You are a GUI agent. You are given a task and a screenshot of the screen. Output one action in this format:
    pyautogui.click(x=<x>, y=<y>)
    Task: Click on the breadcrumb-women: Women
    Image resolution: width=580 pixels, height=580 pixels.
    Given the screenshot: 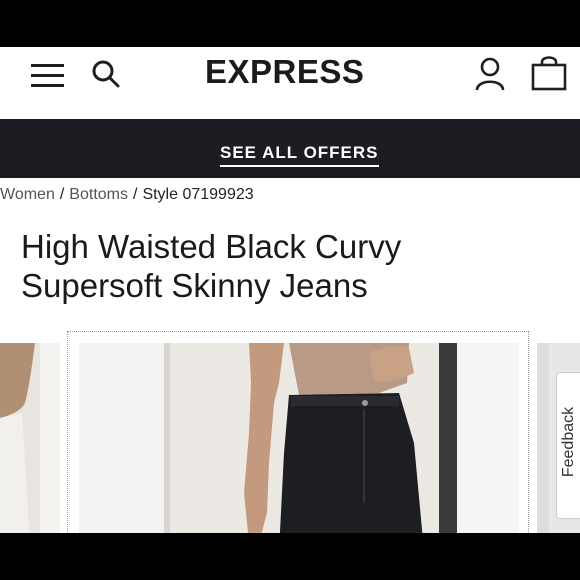 What is the action you would take?
    pyautogui.click(x=27, y=194)
    